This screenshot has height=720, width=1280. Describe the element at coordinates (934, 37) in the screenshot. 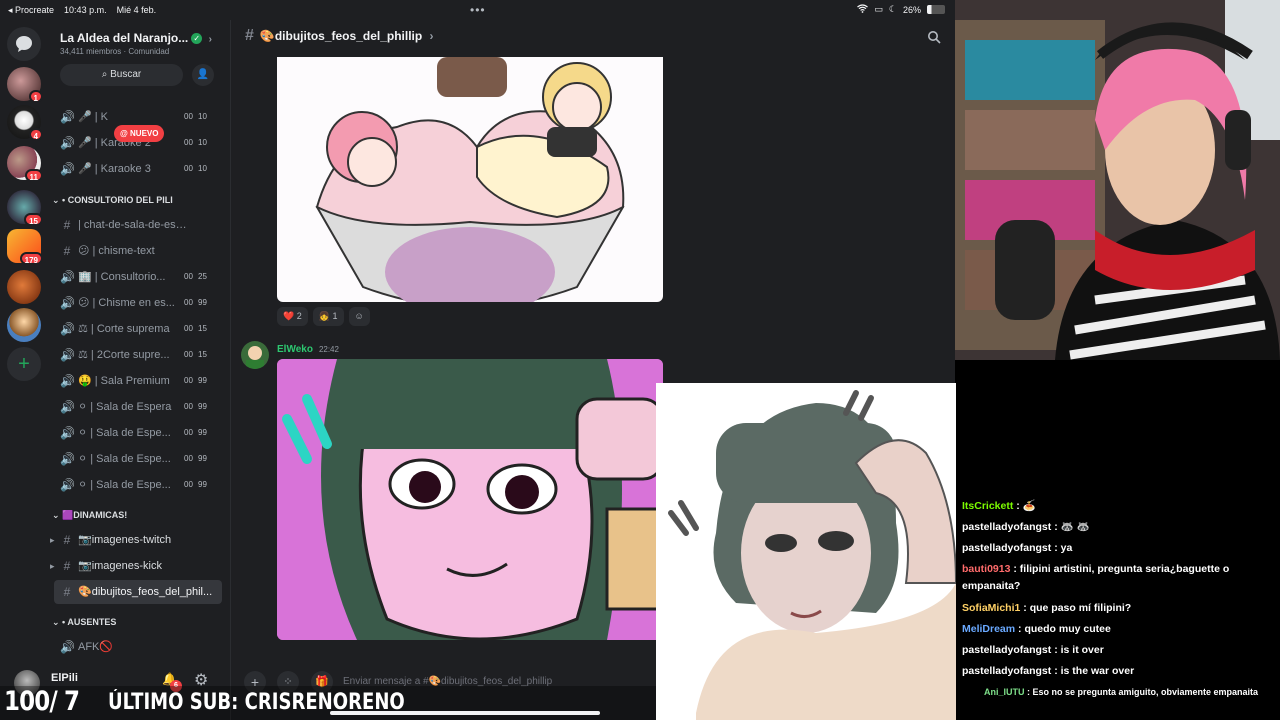

I see `search-icon` at that location.